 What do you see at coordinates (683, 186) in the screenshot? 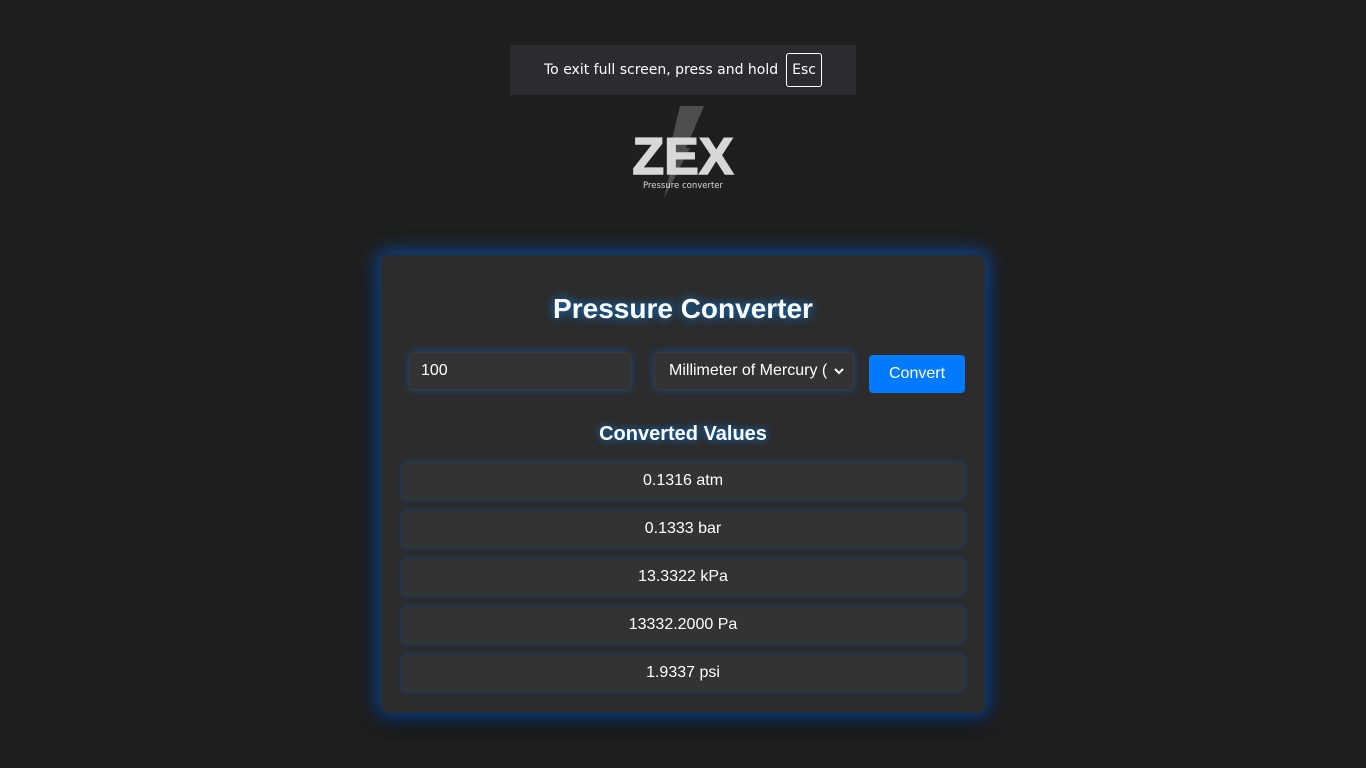
I see `logo-tagline: Pressure converter` at bounding box center [683, 186].